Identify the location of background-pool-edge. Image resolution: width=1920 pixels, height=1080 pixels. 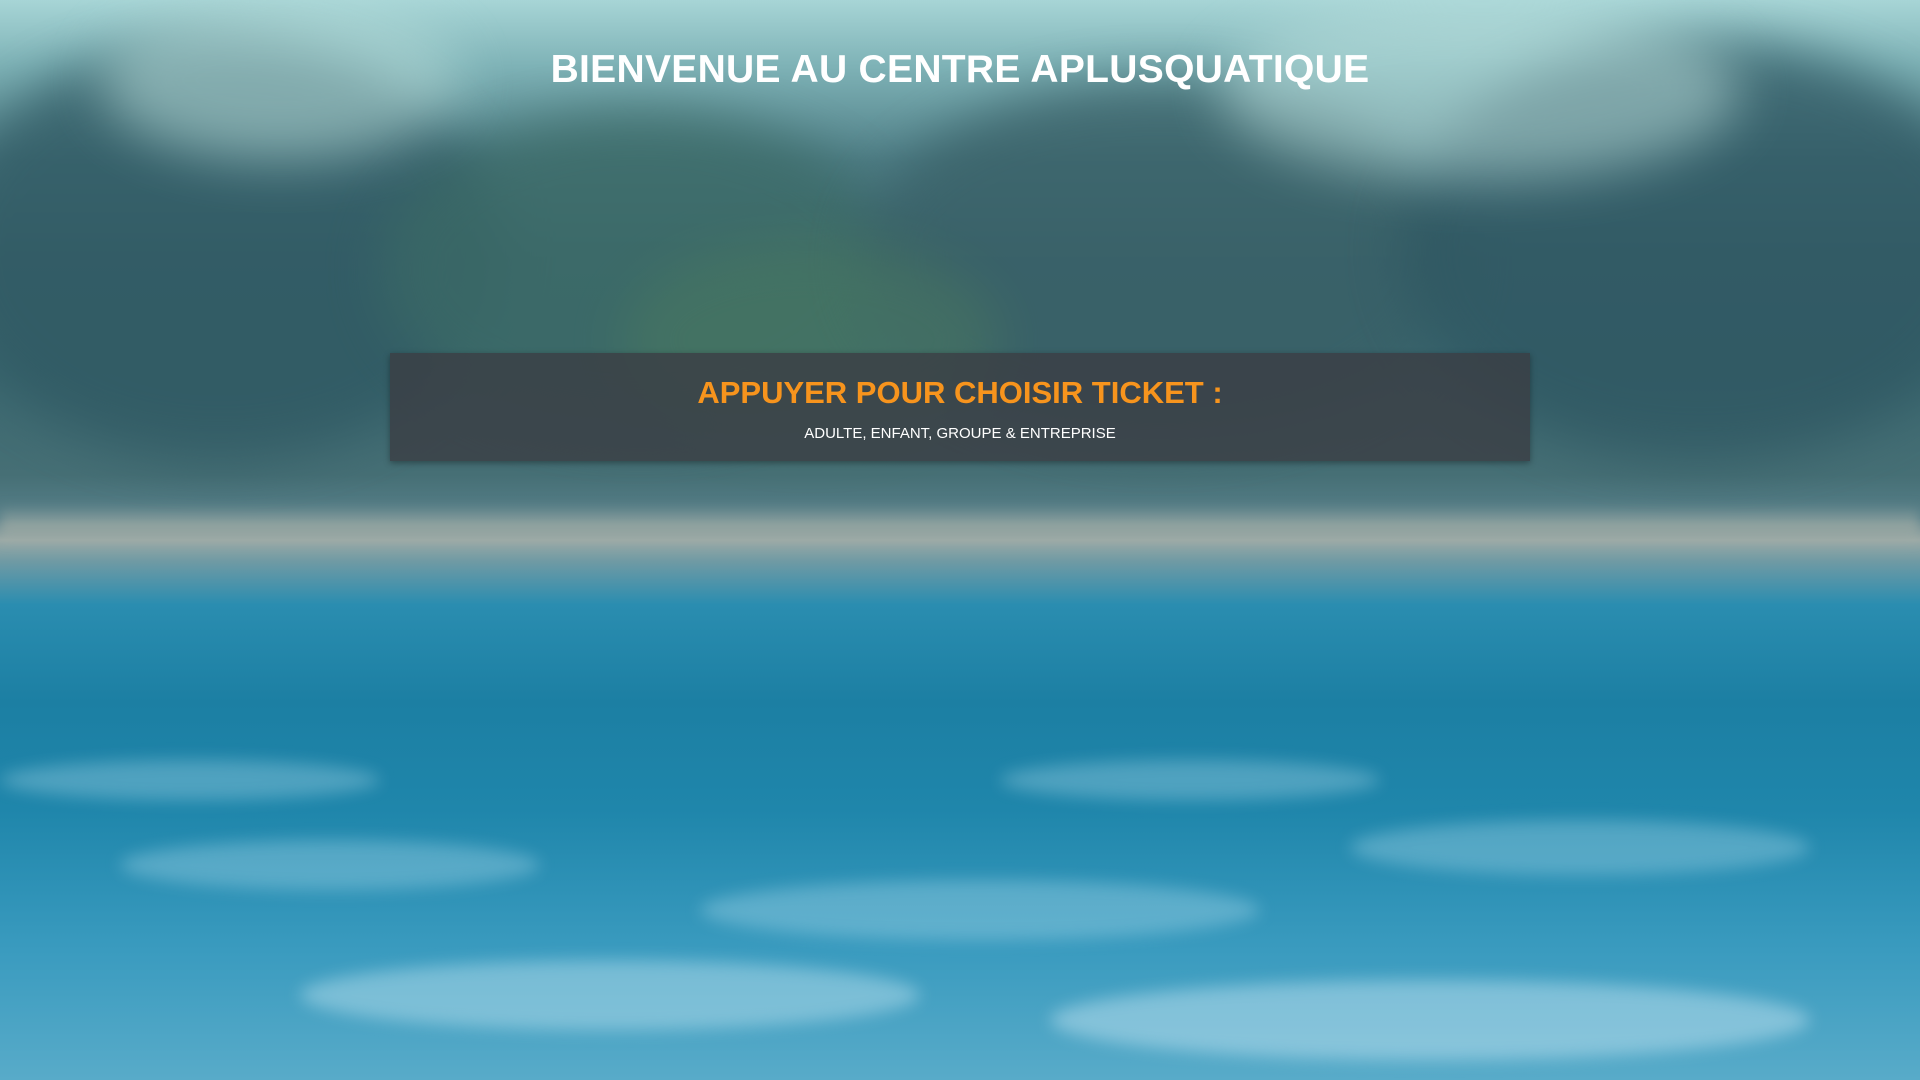
(960, 525).